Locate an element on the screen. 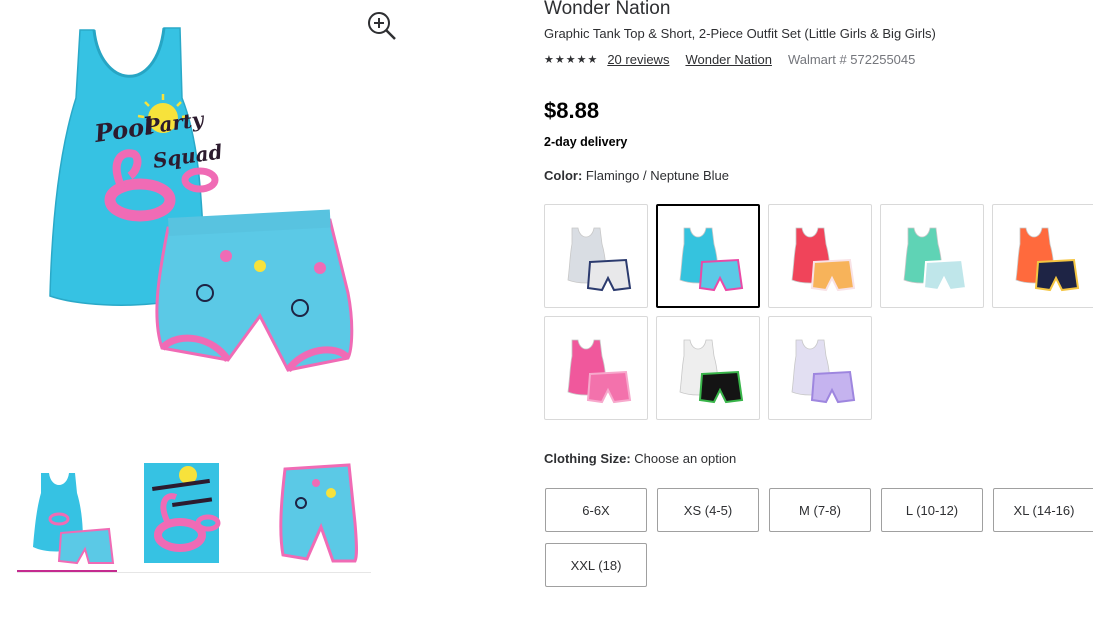 Image resolution: width=1093 pixels, height=618 pixels. price: $8.88 is located at coordinates (572, 110).